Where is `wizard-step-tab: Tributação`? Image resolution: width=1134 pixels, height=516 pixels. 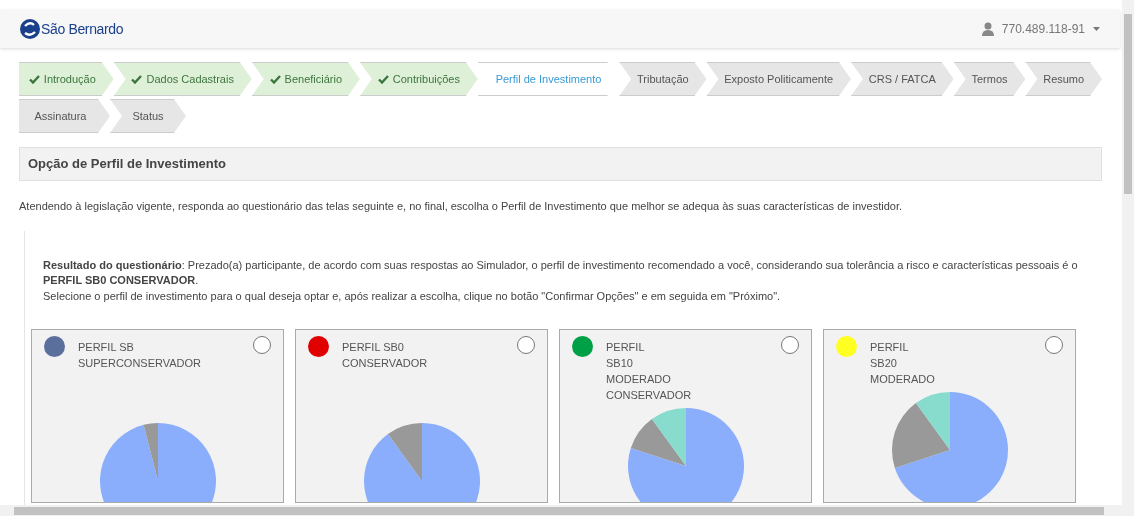
wizard-step-tab: Tributação is located at coordinates (663, 79).